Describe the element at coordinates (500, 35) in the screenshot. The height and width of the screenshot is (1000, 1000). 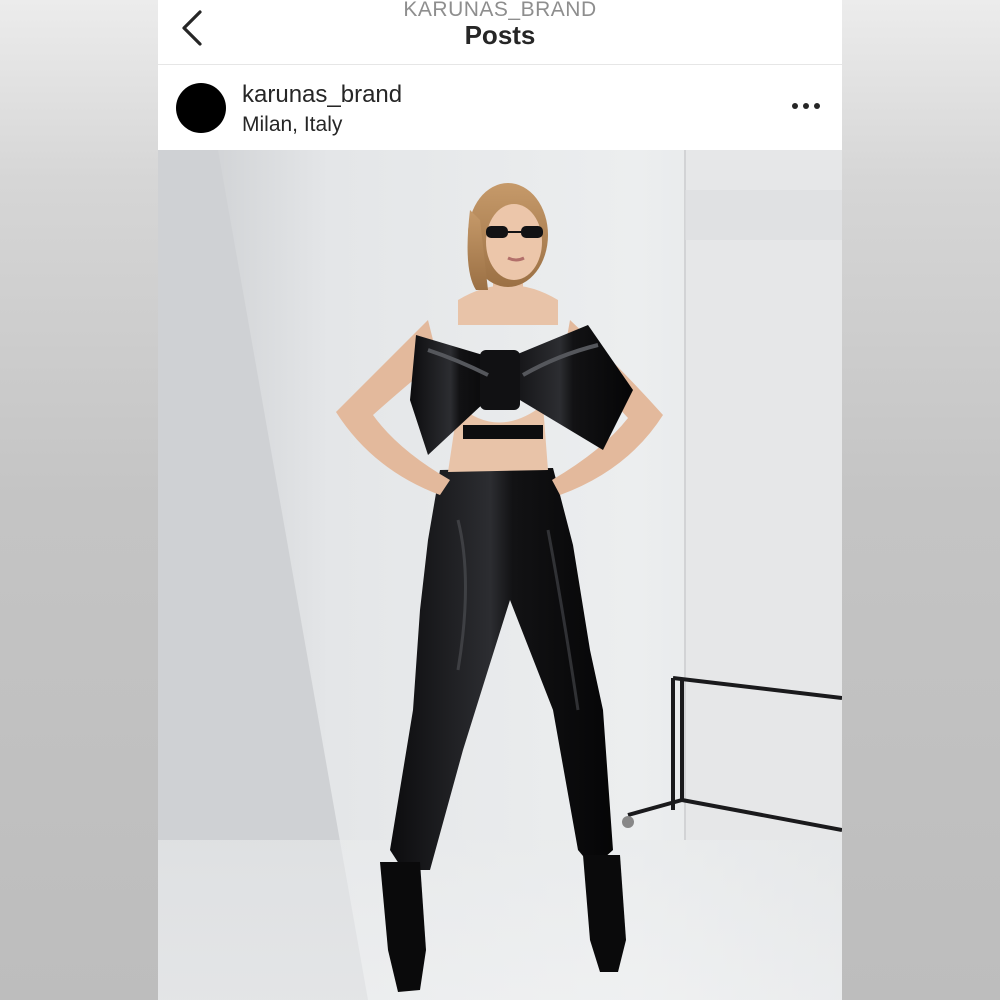
I see `page-title: Posts` at that location.